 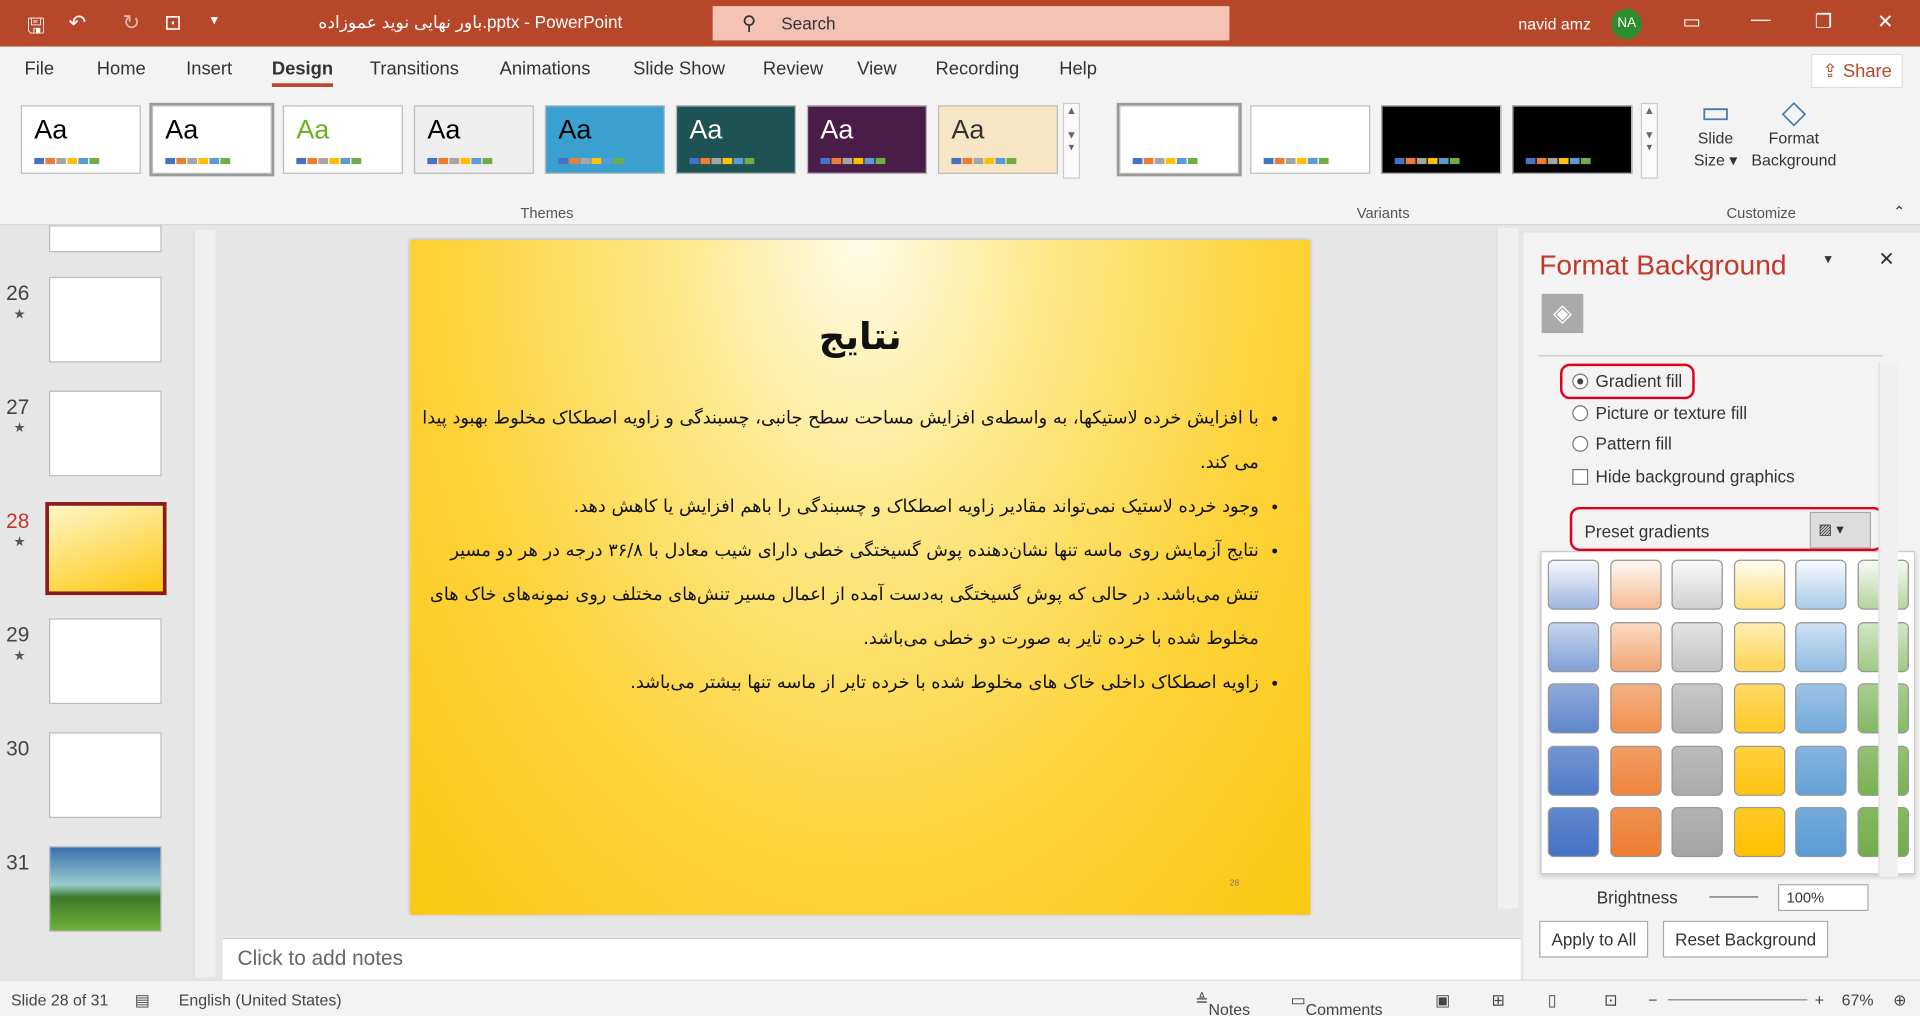 What do you see at coordinates (1580, 413) in the screenshot?
I see `picture-fill-radio` at bounding box center [1580, 413].